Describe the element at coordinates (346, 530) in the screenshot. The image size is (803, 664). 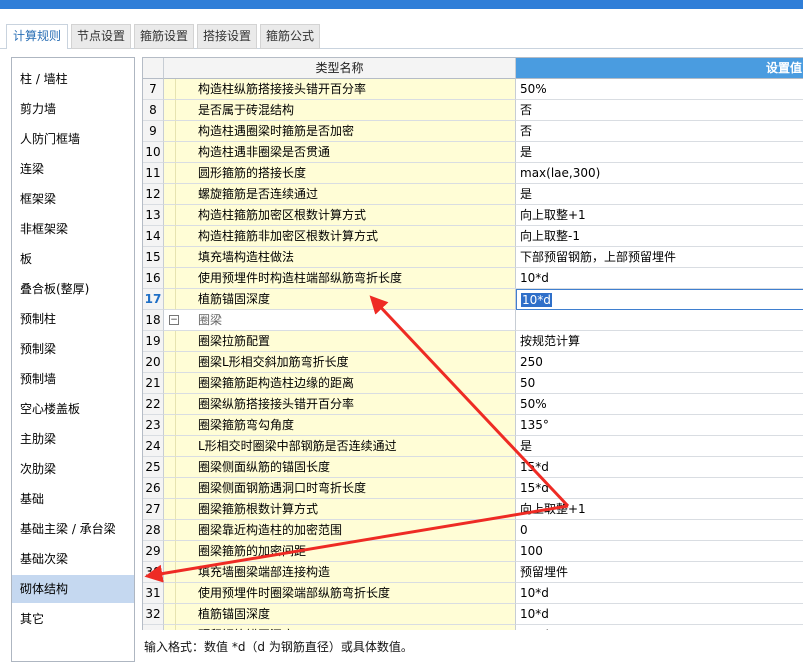
I see `type-name-cell: 圈梁靠近构造柱的加密范围` at that location.